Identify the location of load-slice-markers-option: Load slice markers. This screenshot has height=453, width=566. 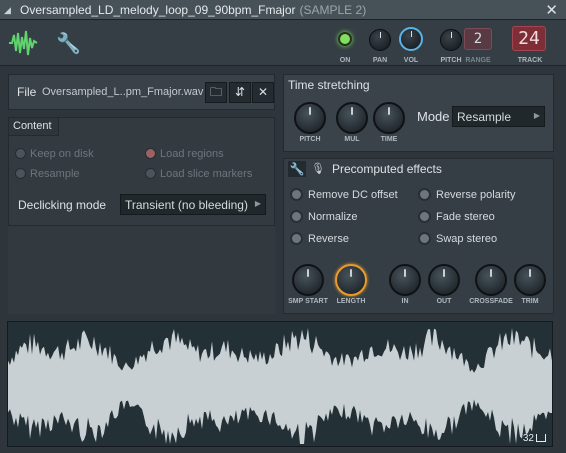
(198, 174).